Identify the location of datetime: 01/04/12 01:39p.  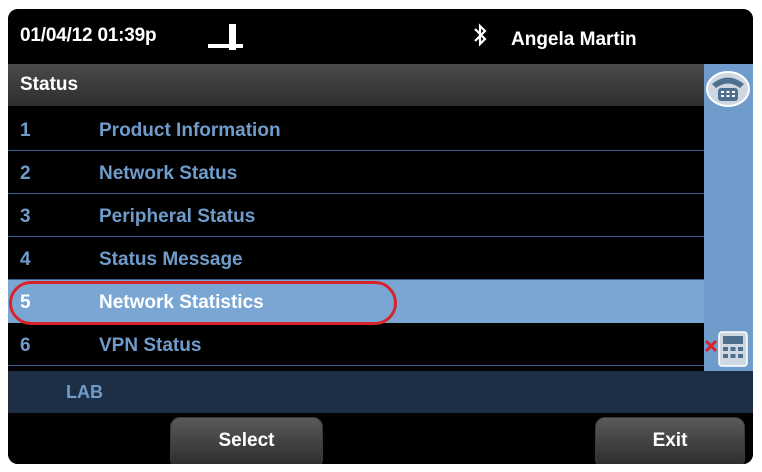
(88, 35).